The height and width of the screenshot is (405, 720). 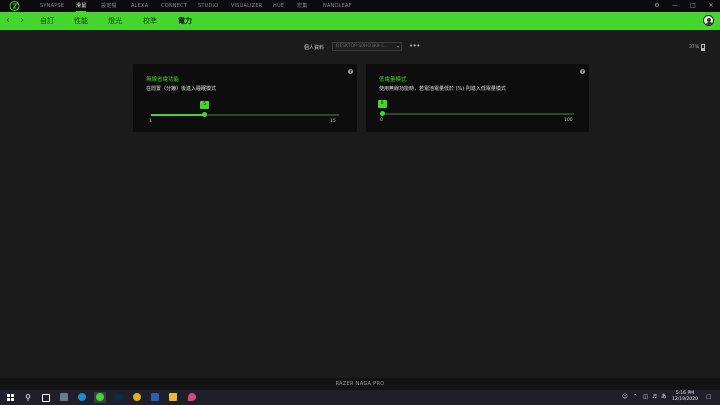 I want to click on calculator-icon, so click(x=64, y=397).